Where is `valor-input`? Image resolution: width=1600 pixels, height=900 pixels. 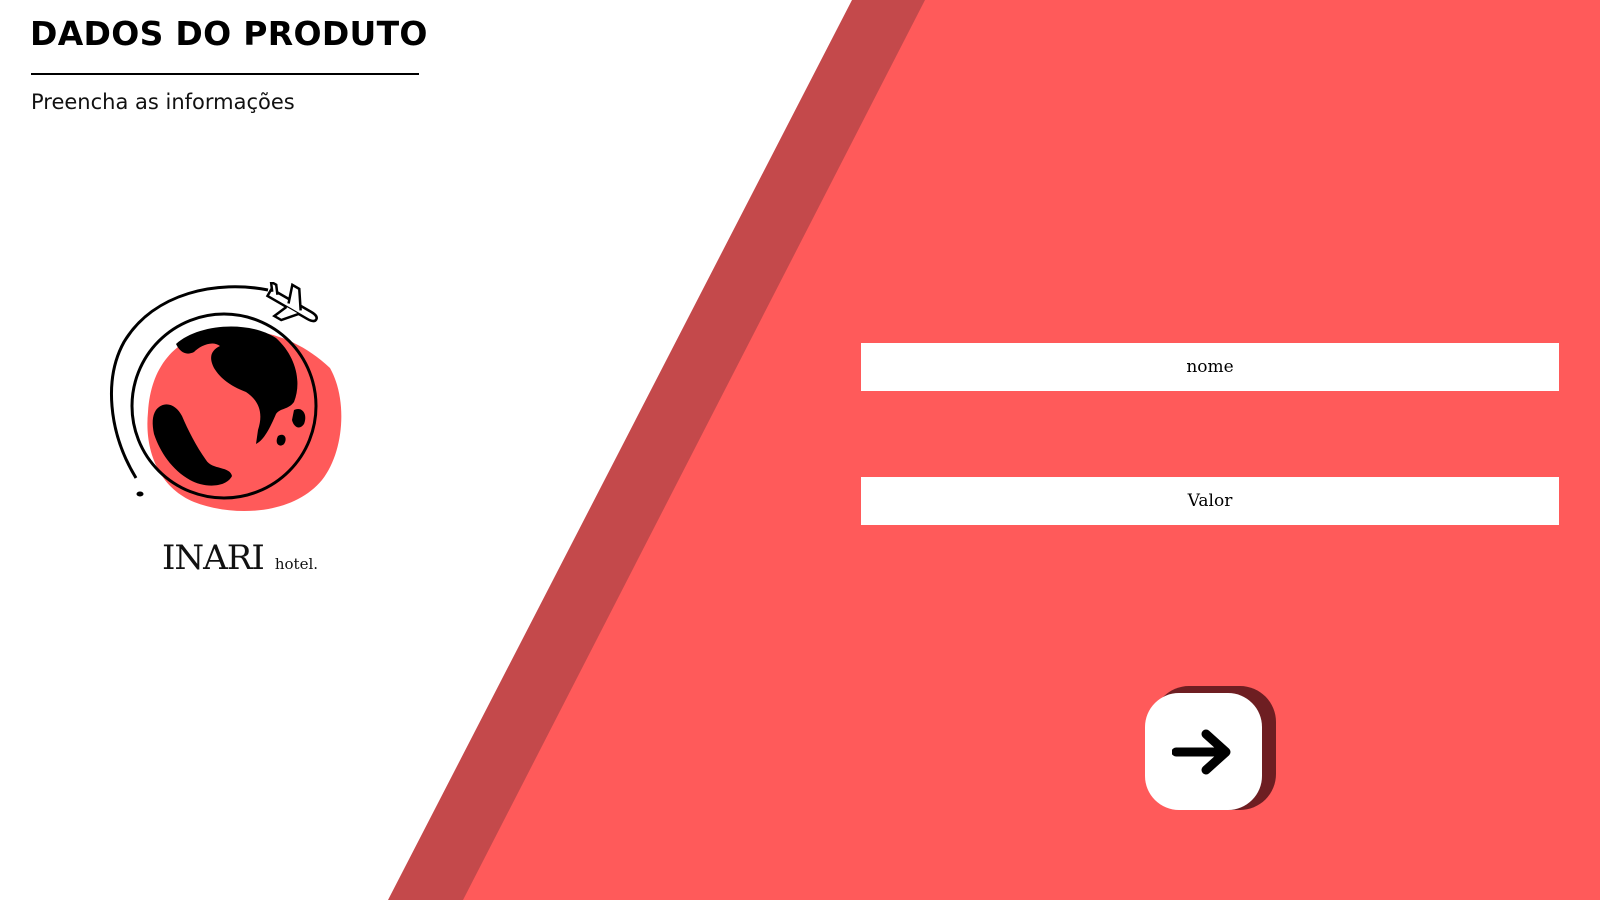 valor-input is located at coordinates (1210, 501).